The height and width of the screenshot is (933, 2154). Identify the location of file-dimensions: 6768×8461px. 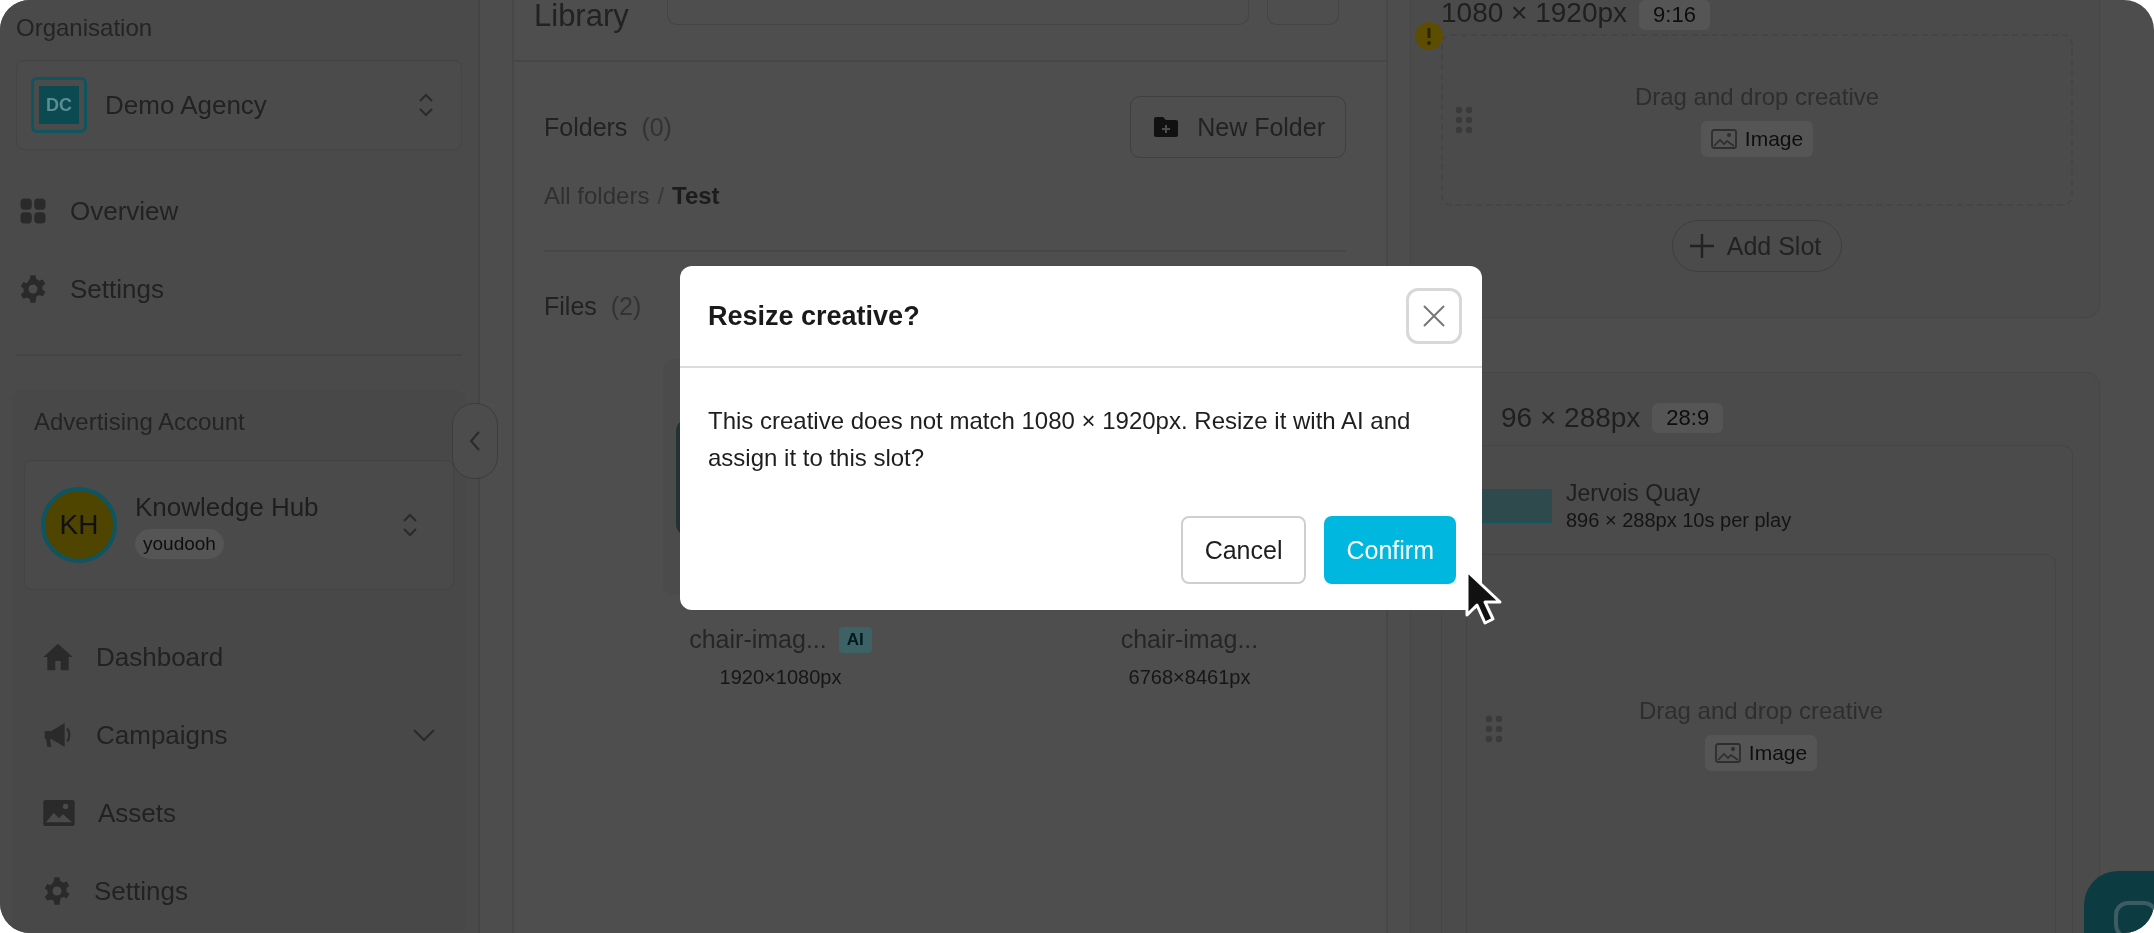
(1189, 677).